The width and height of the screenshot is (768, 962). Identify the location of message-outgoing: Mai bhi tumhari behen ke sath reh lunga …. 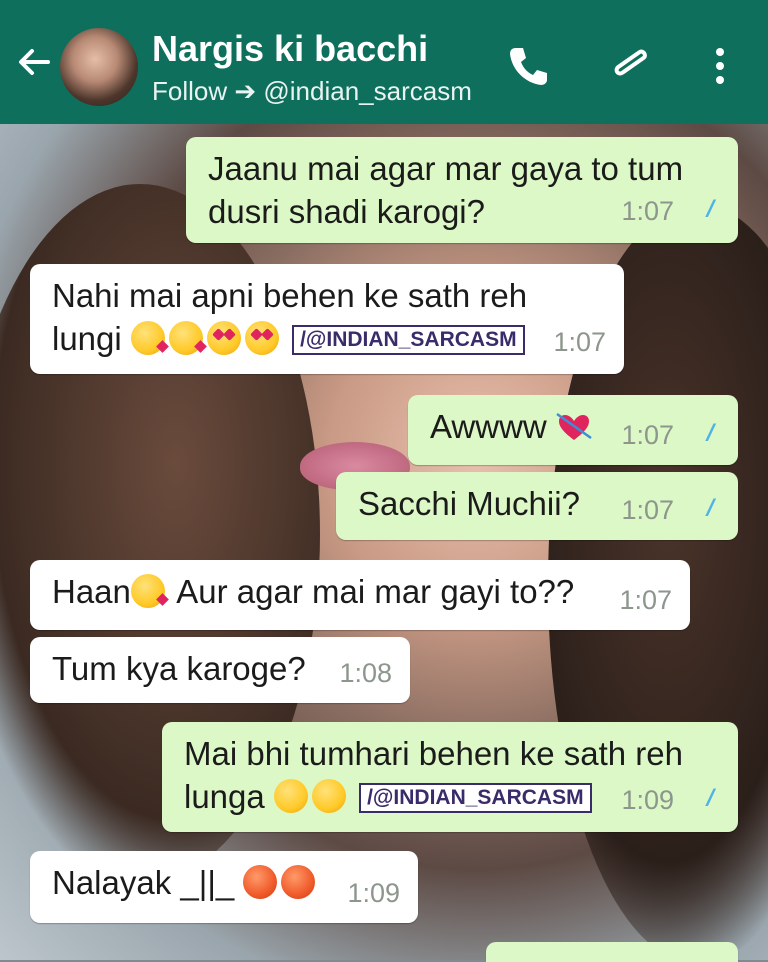
(450, 777).